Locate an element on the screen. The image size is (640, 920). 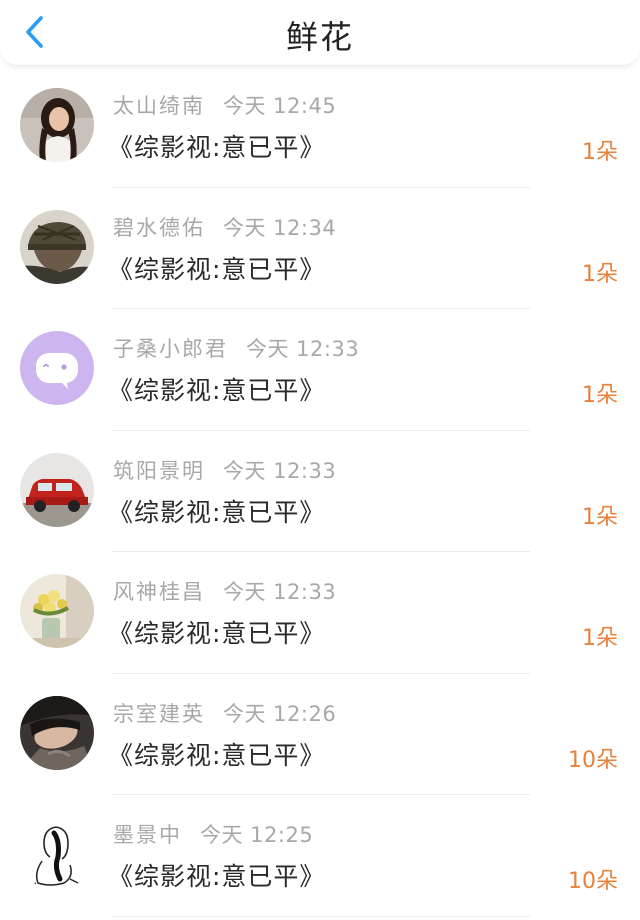
sender-name: 碧水德佑 is located at coordinates (159, 227).